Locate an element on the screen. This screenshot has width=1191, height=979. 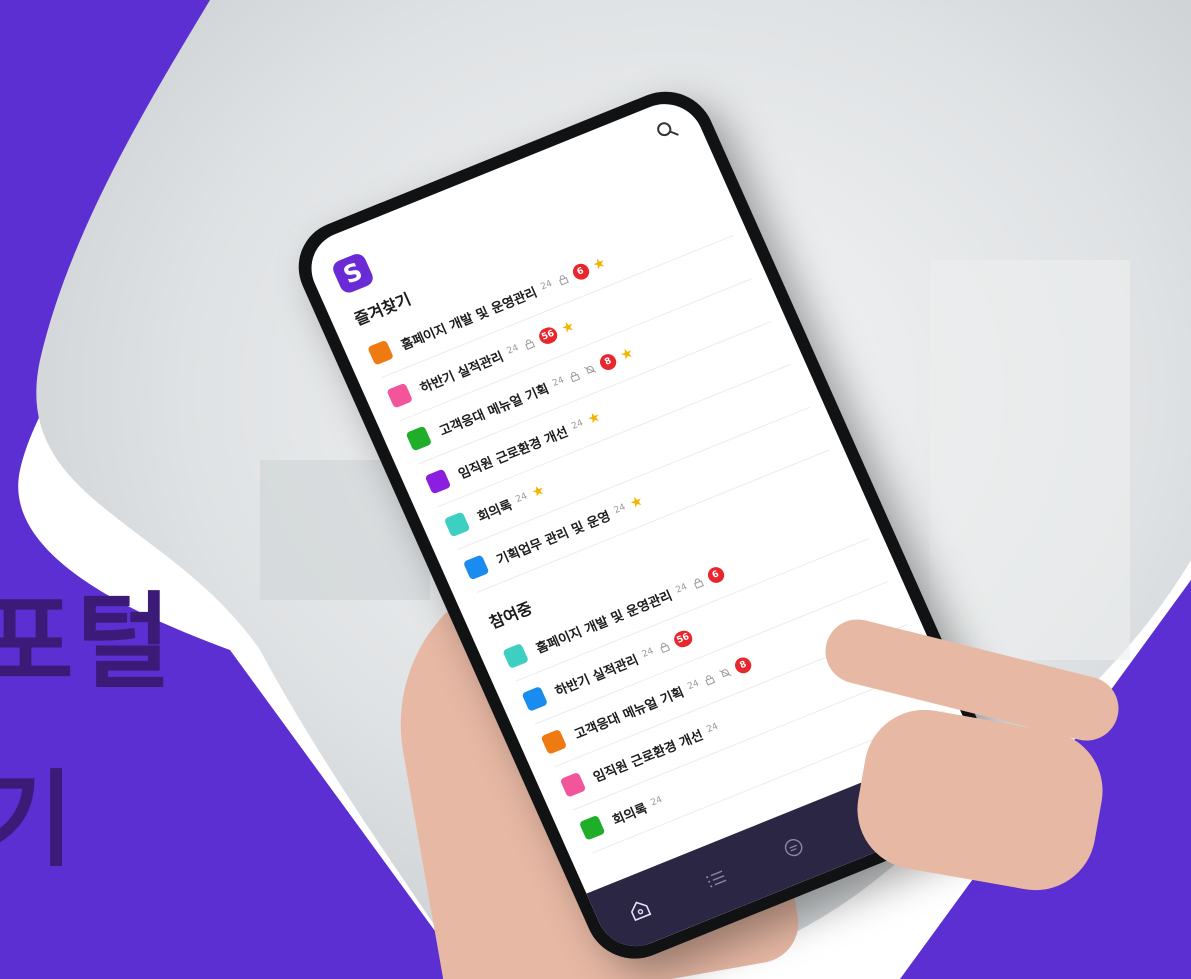
home-icon is located at coordinates (641, 911).